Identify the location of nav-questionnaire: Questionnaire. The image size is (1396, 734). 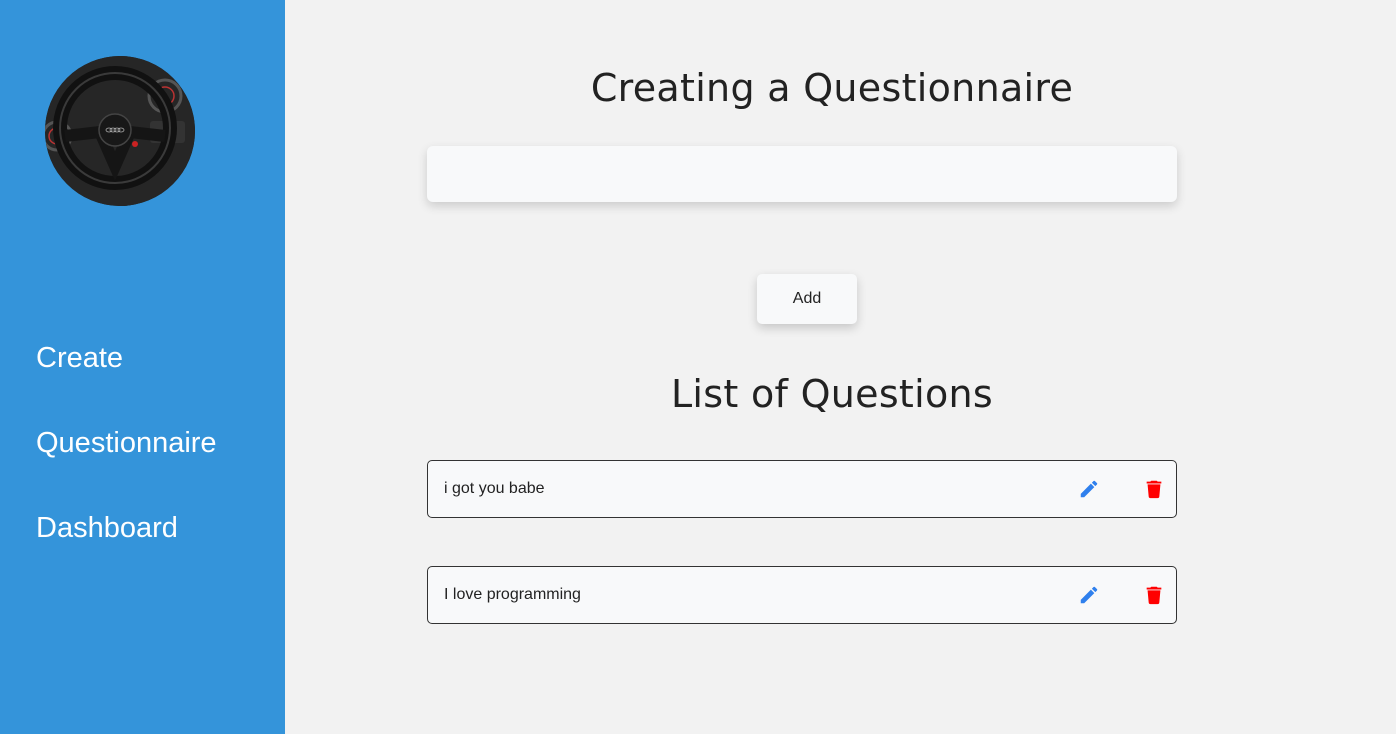
(126, 443).